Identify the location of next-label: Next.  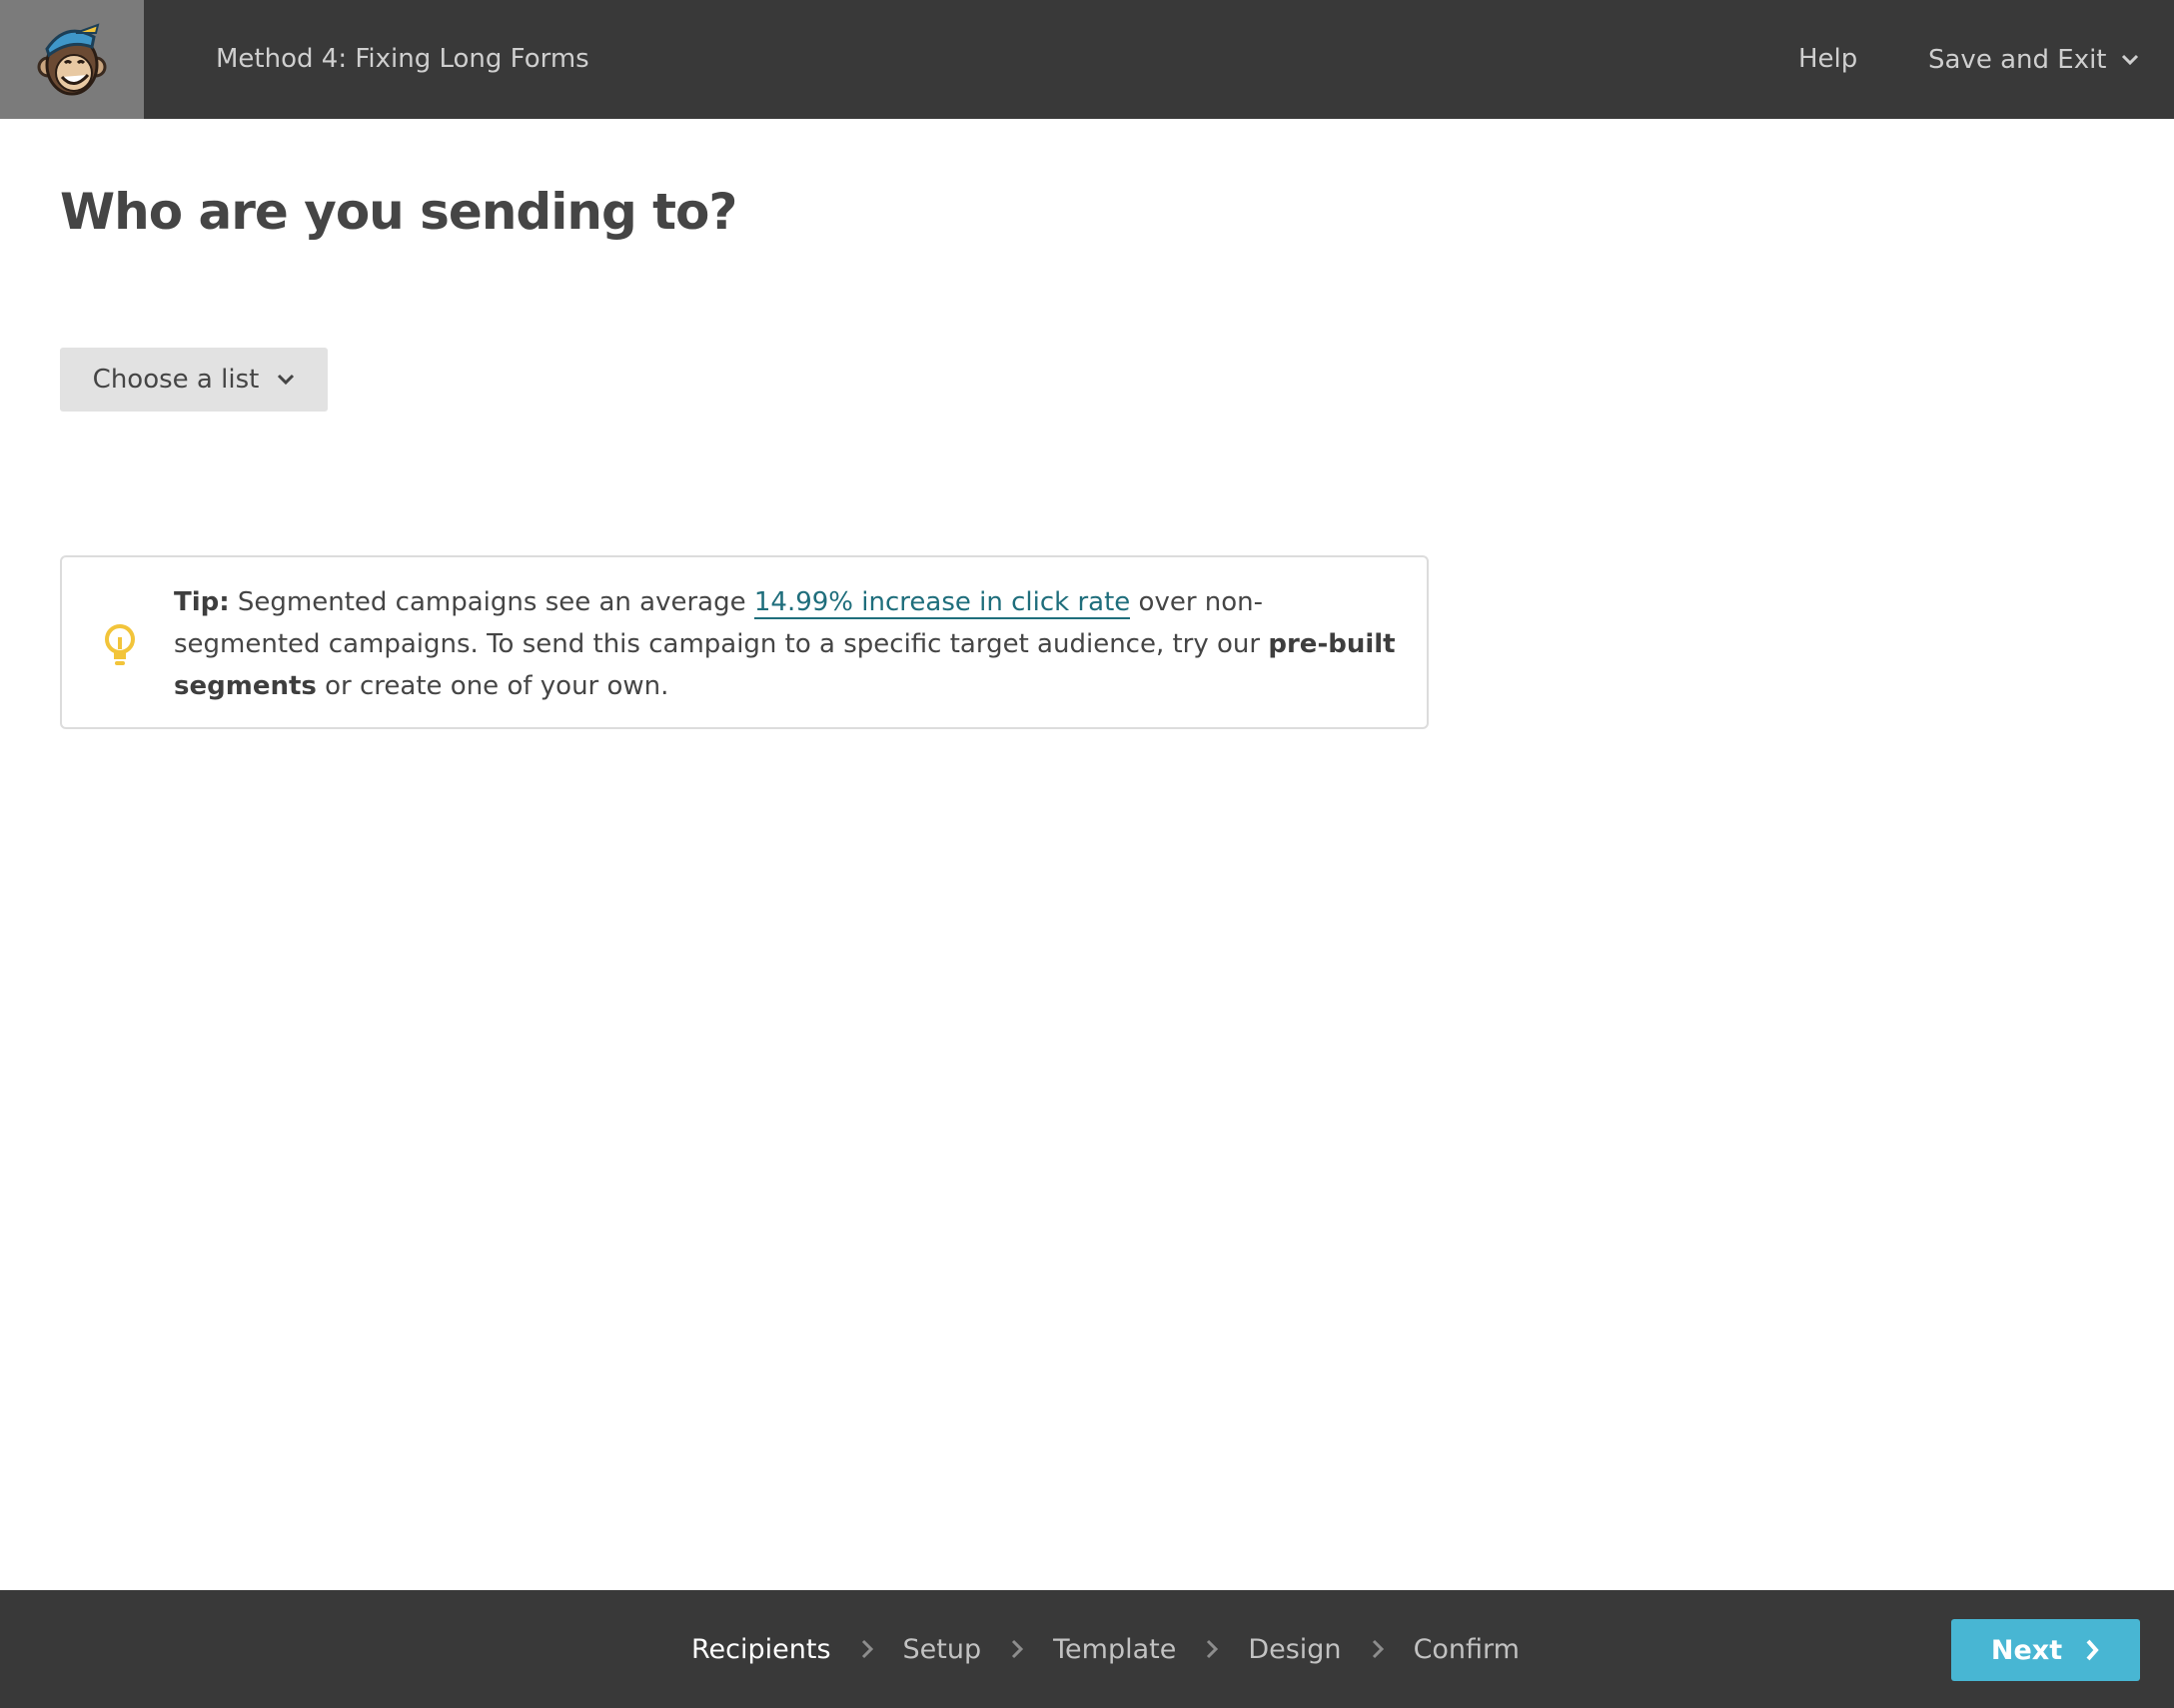
(2027, 1650).